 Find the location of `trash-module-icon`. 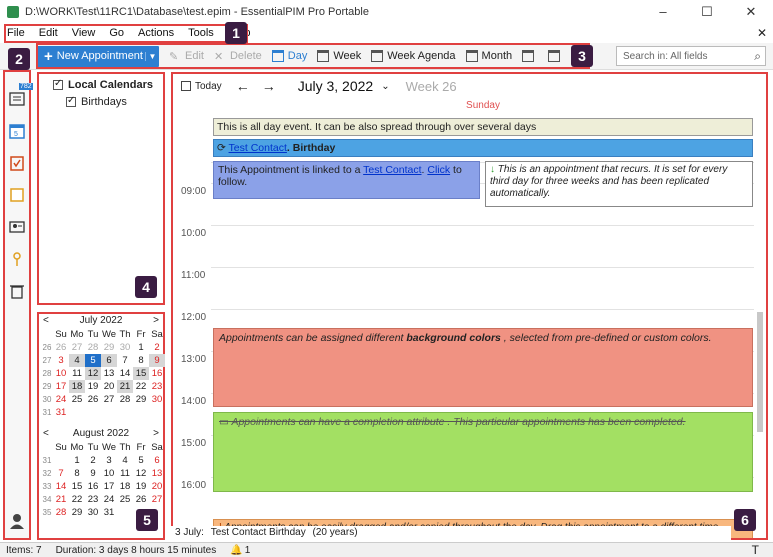

trash-module-icon is located at coordinates (17, 291).